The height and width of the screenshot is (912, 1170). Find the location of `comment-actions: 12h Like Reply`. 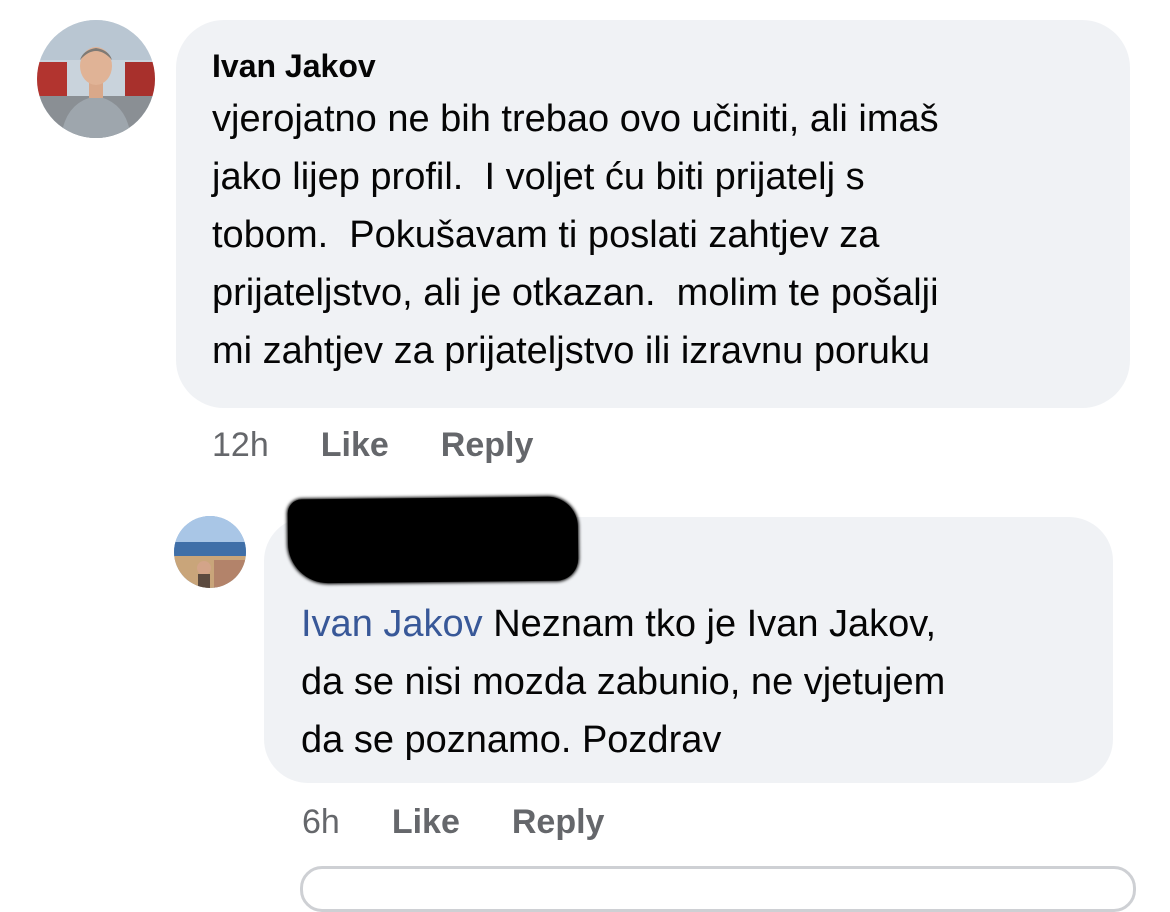

comment-actions: 12h Like Reply is located at coordinates (372, 445).